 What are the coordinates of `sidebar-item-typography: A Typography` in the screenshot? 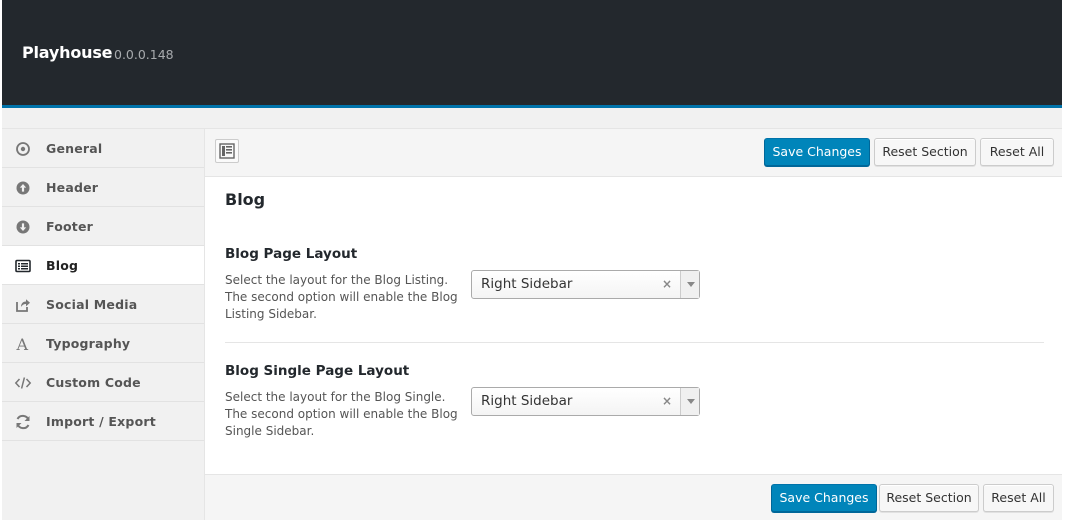 It's located at (103, 343).